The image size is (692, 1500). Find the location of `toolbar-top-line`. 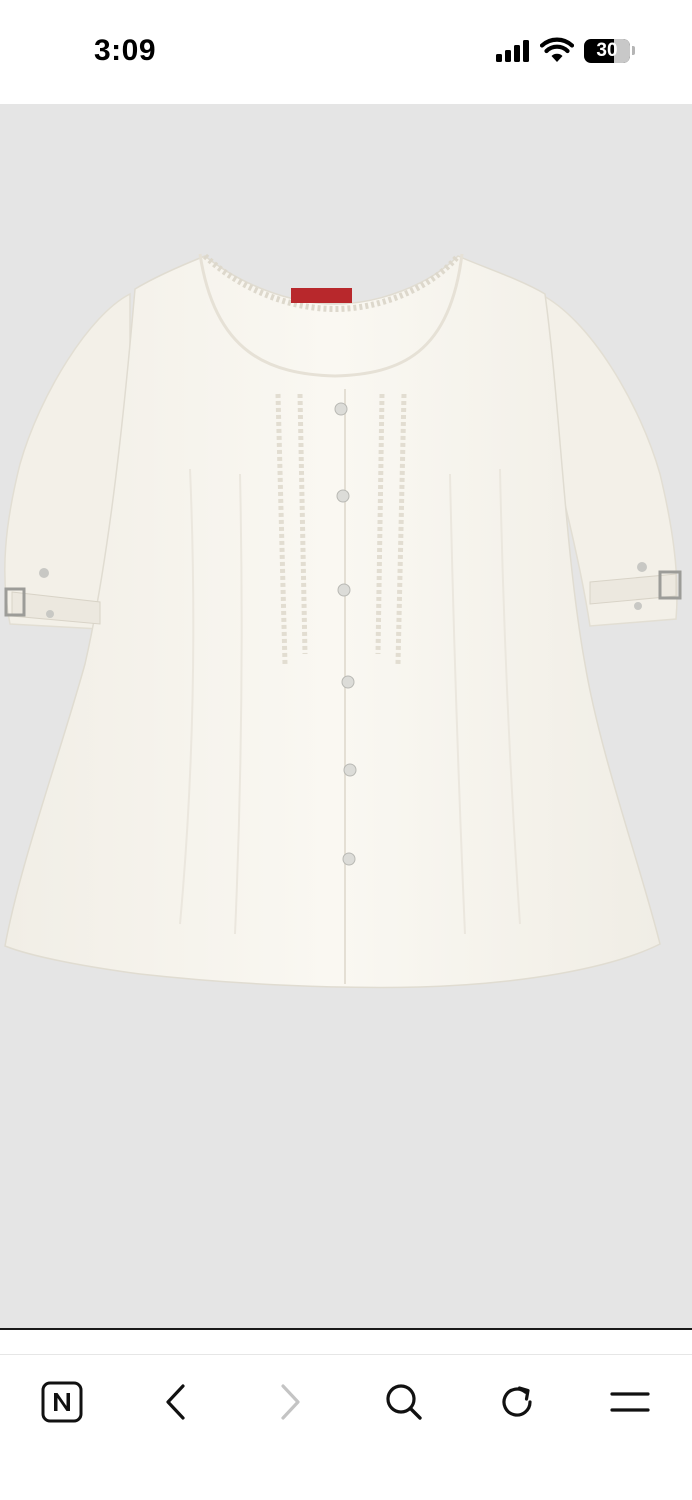

toolbar-top-line is located at coordinates (346, 1354).